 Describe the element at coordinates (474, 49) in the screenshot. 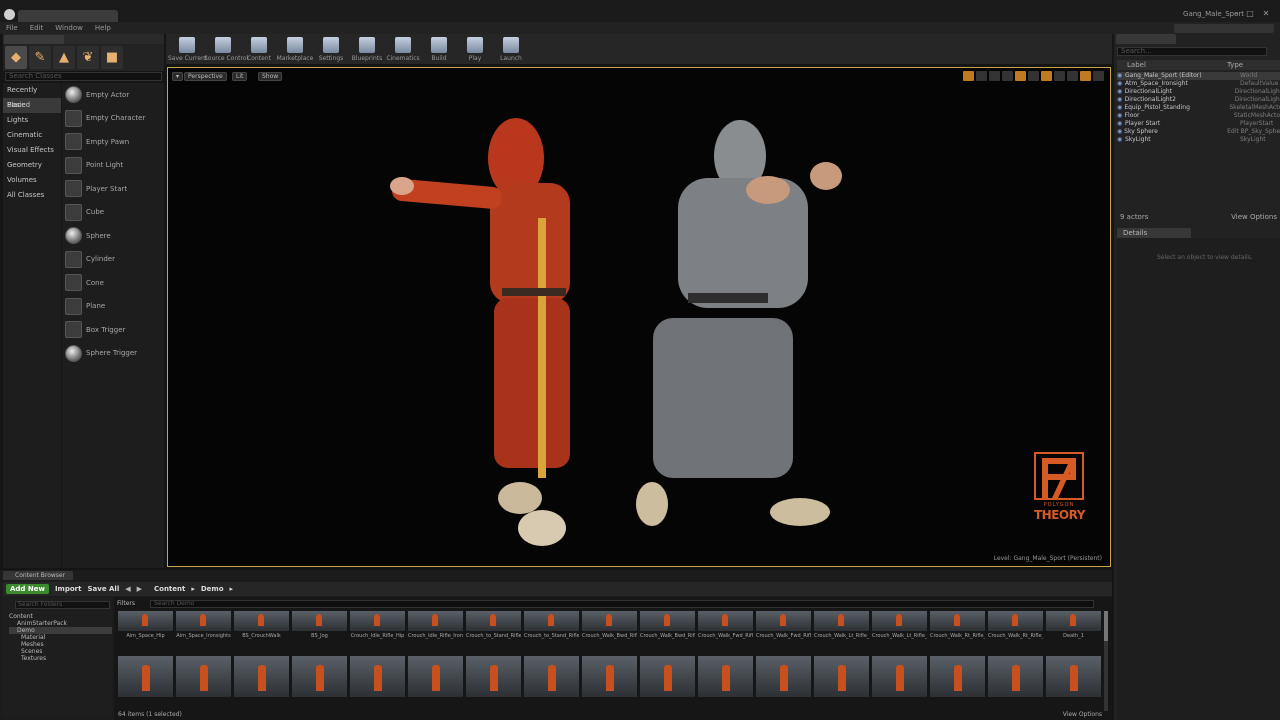

I see `play-button: Play` at that location.